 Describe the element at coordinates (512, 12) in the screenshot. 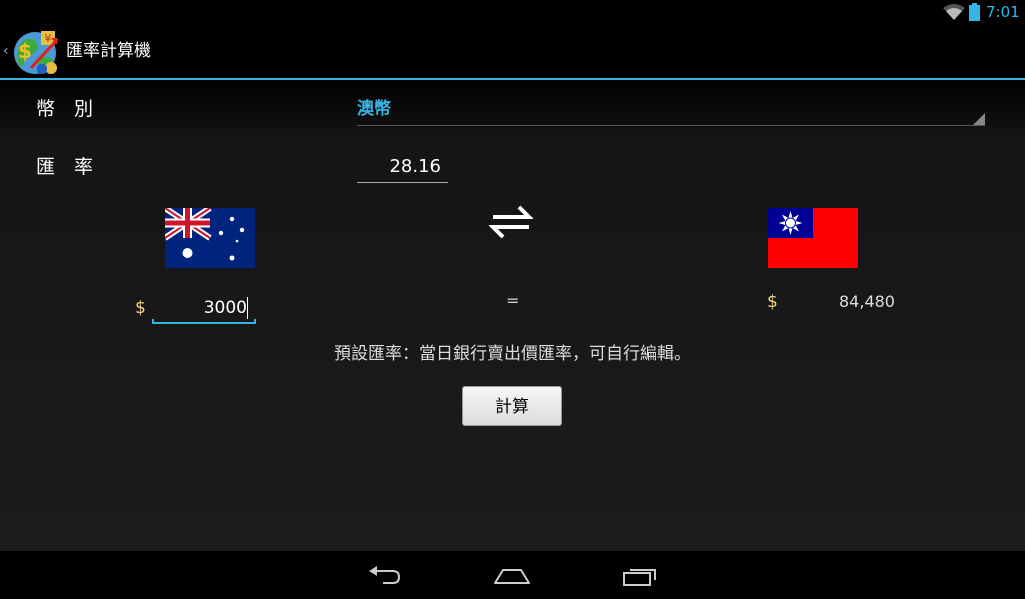

I see `status-bar: 7:01` at that location.